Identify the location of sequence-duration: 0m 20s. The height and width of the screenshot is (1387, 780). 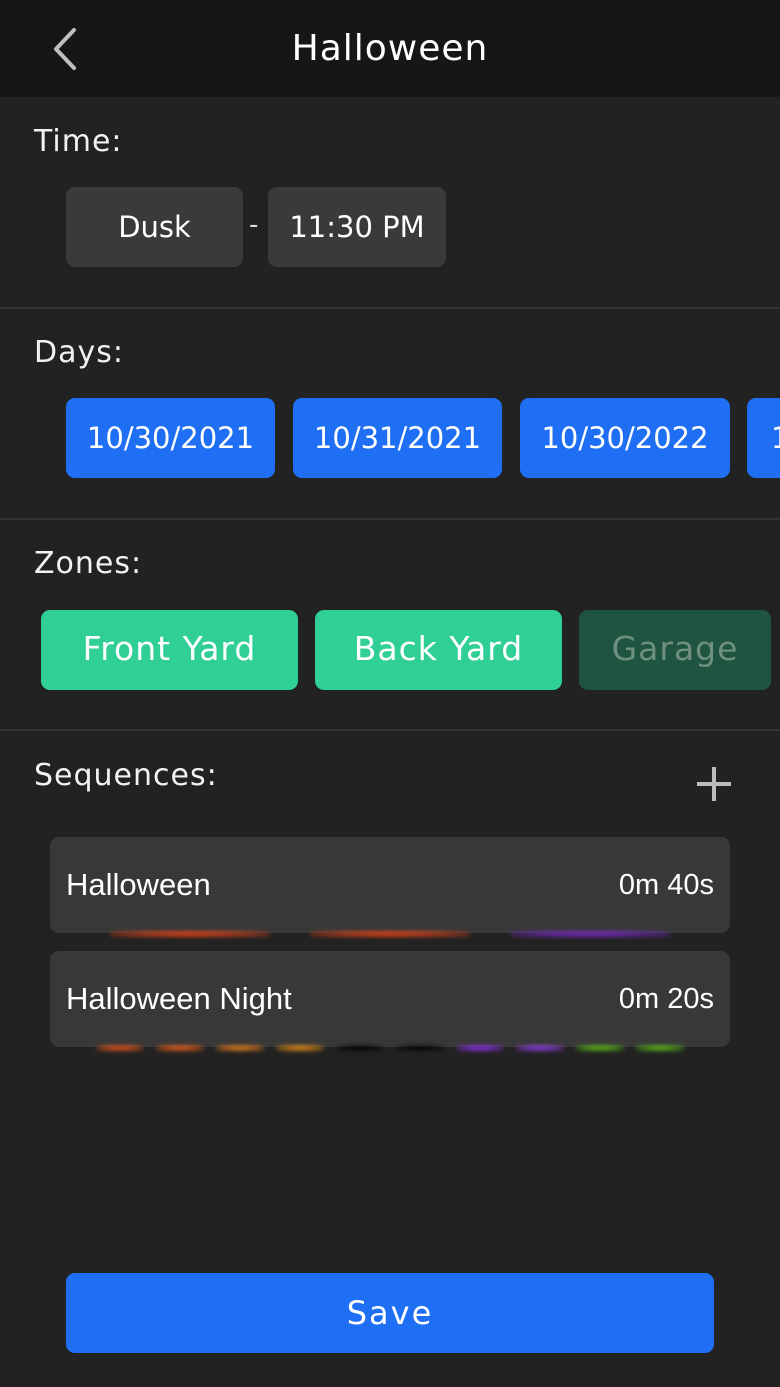
(666, 999).